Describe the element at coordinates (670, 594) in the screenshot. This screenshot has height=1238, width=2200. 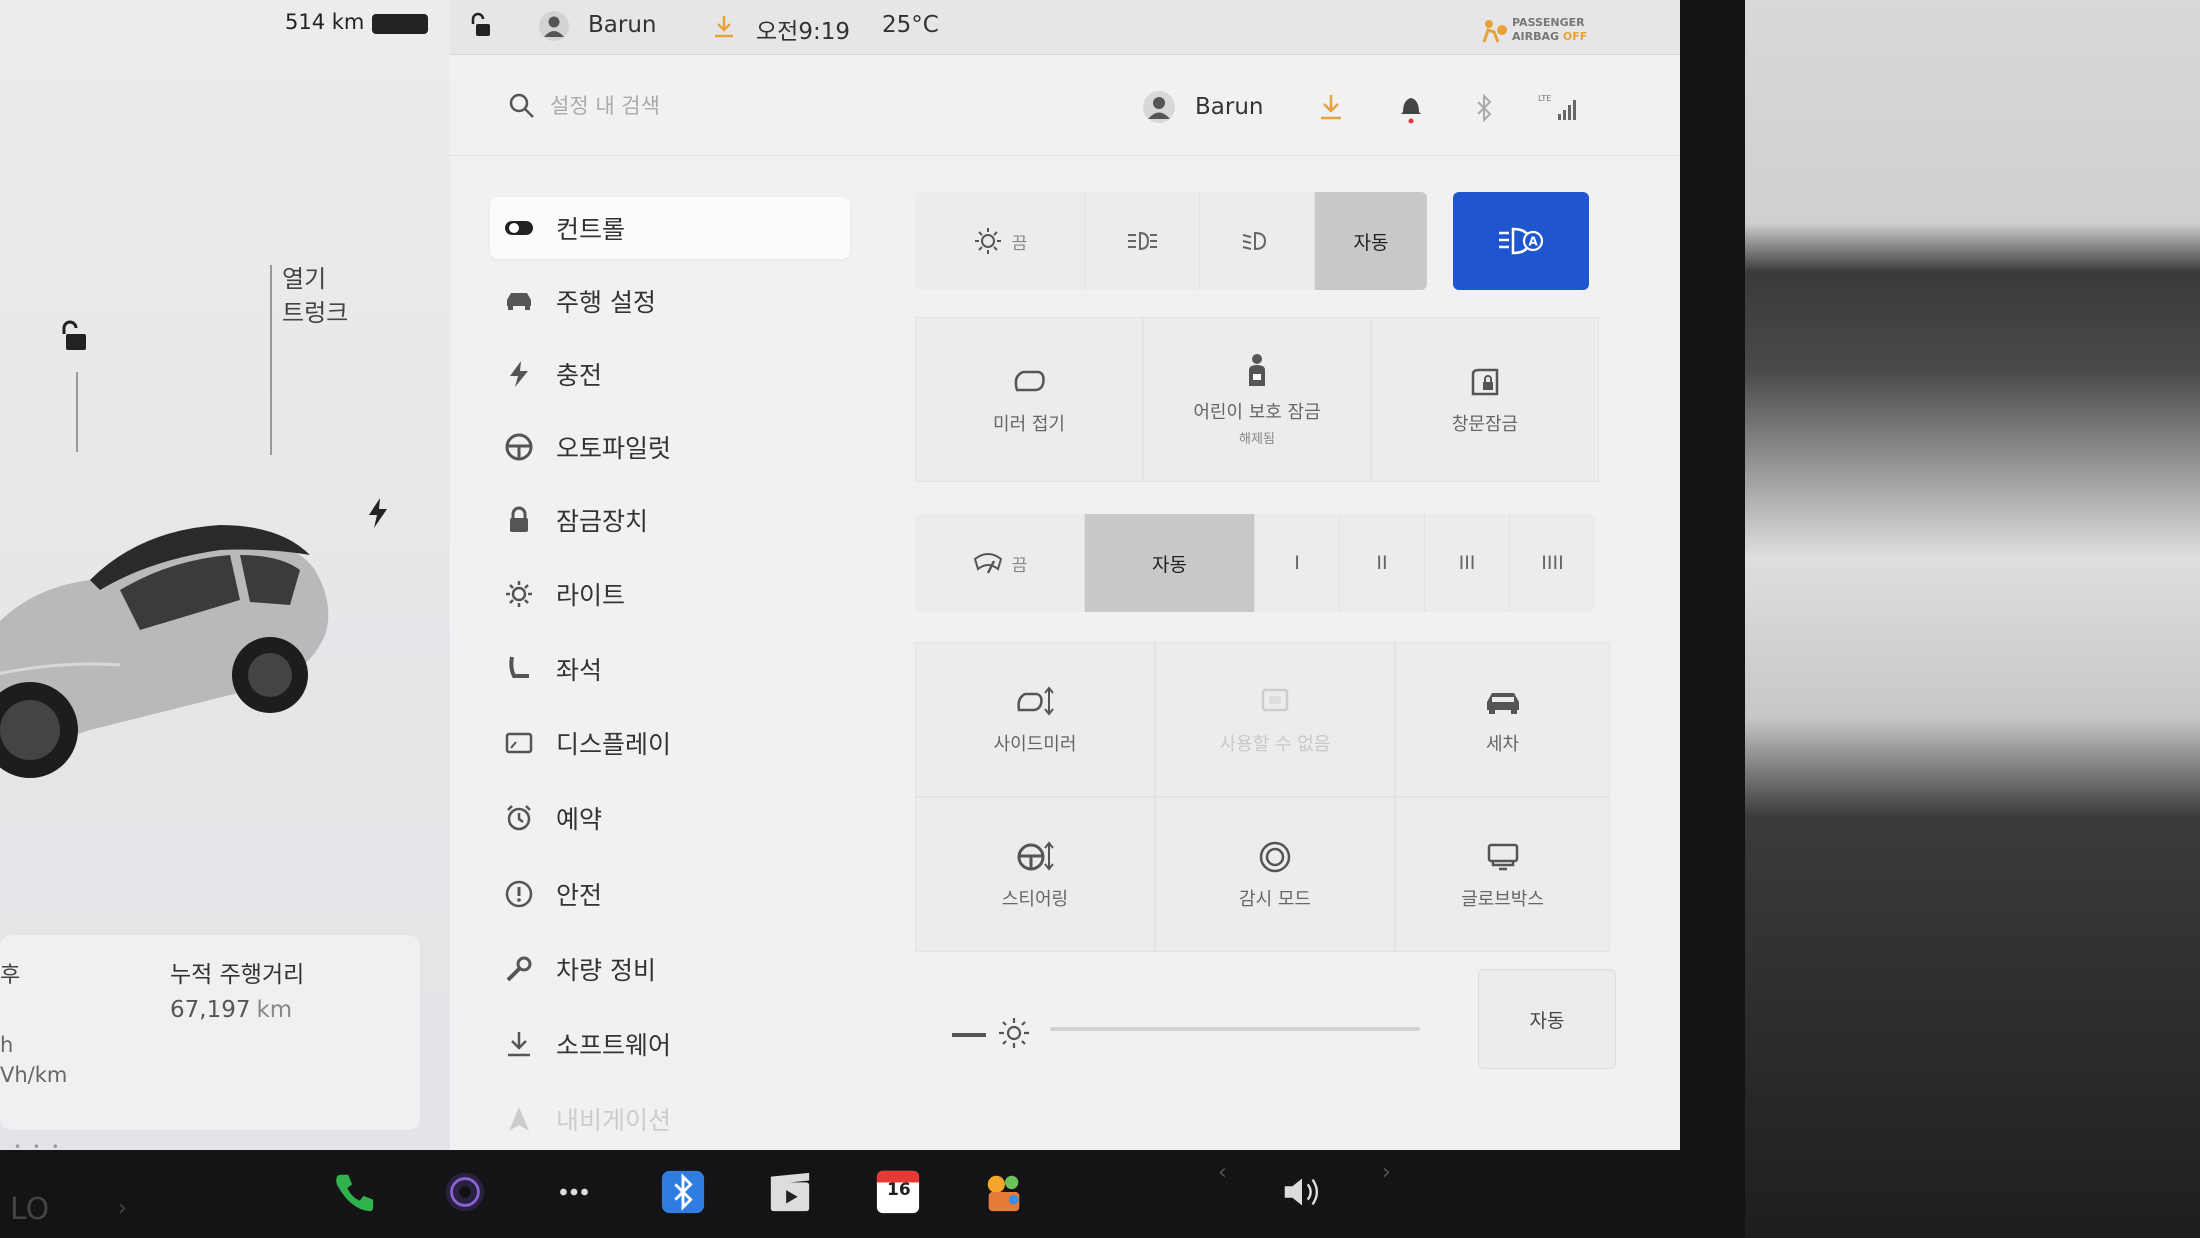
I see `sidebar-item-lights: 라이트` at that location.